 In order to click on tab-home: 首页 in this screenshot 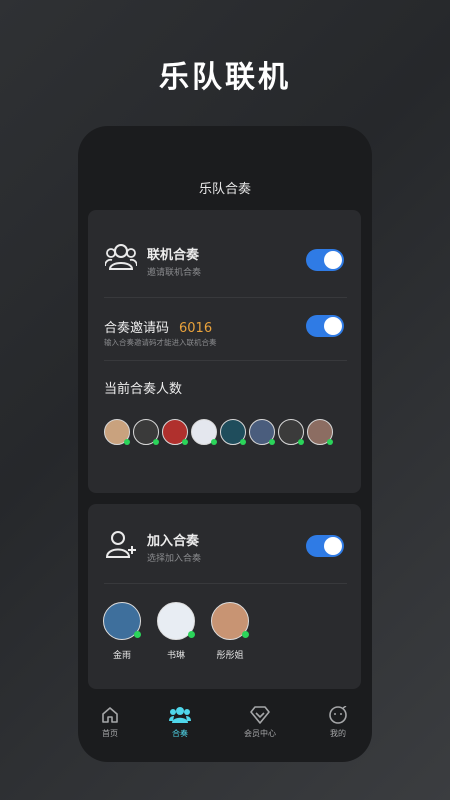, I will do `click(110, 722)`.